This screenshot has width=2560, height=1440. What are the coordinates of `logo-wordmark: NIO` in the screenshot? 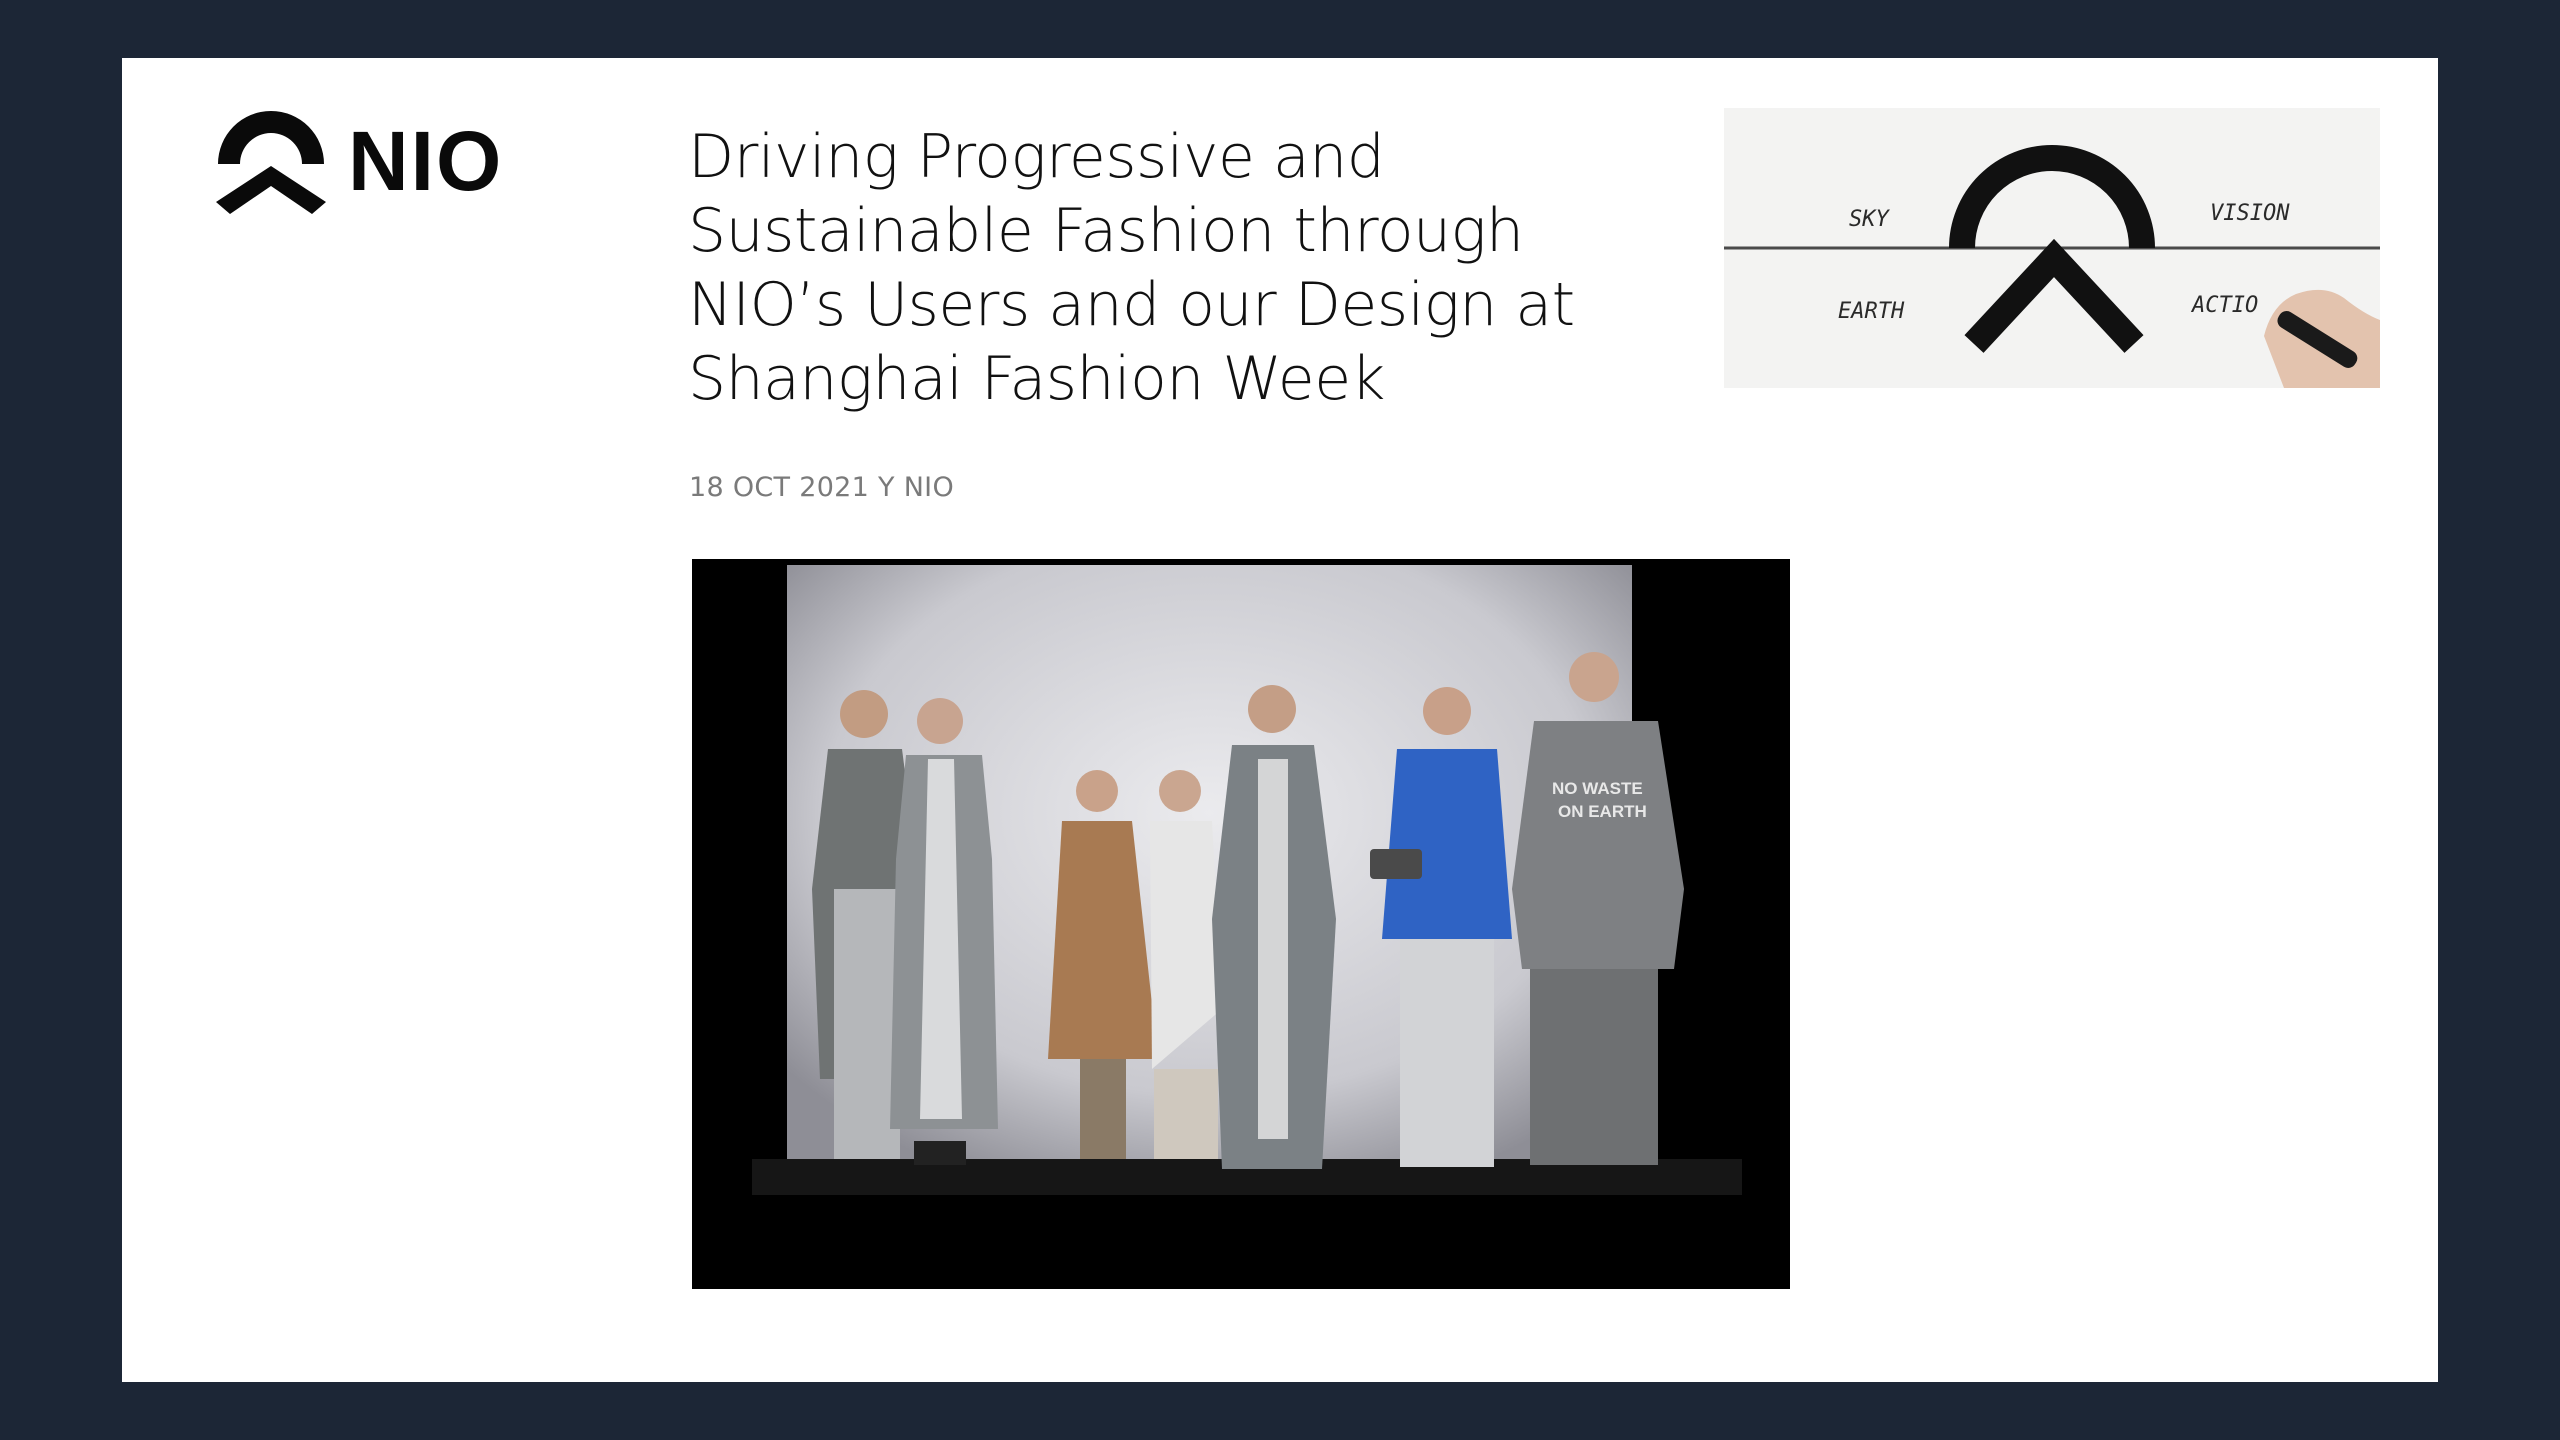 It's located at (426, 161).